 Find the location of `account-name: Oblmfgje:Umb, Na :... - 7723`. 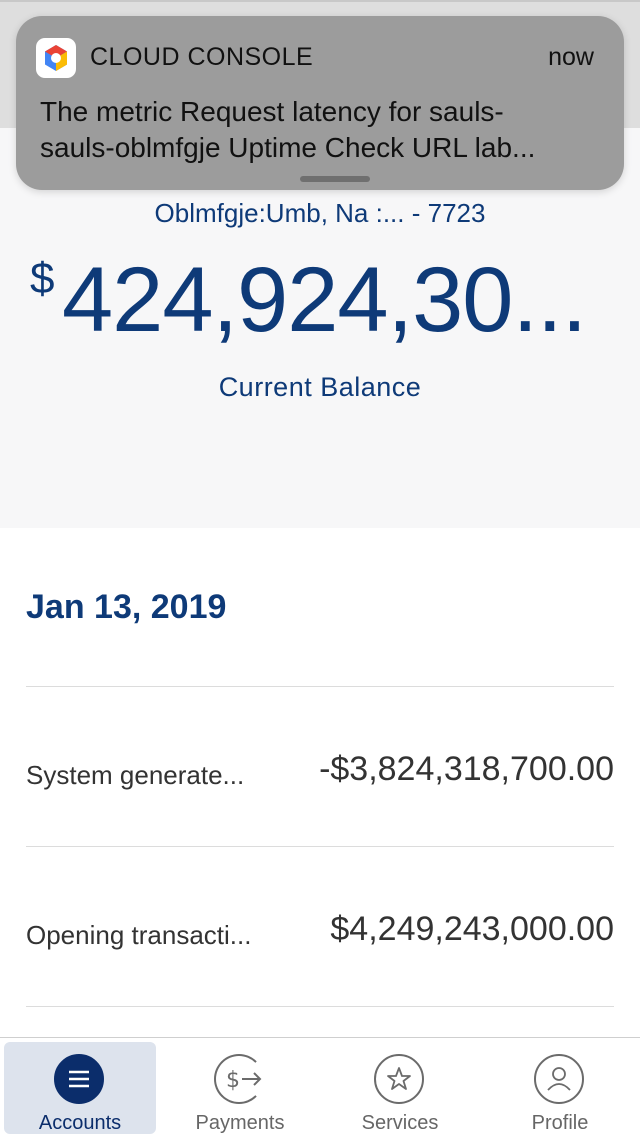

account-name: Oblmfgje:Umb, Na :... - 7723 is located at coordinates (320, 213).